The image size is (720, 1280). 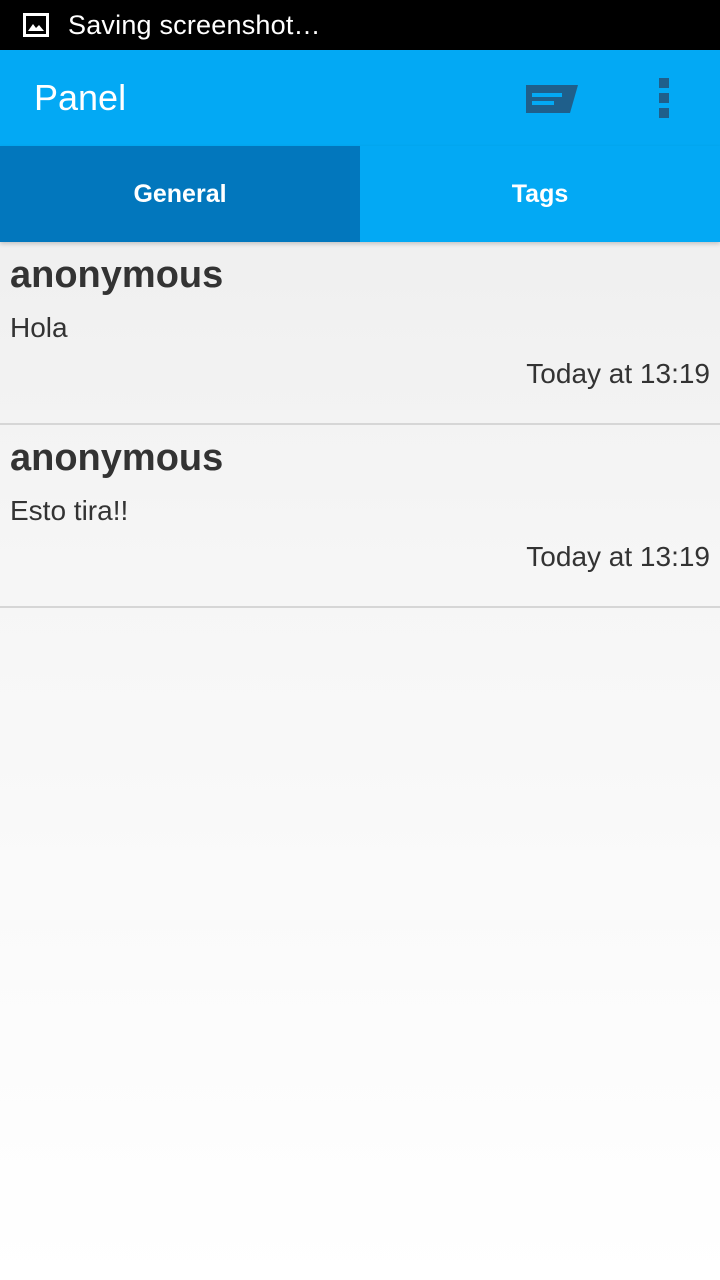 What do you see at coordinates (552, 99) in the screenshot?
I see `chat-icon` at bounding box center [552, 99].